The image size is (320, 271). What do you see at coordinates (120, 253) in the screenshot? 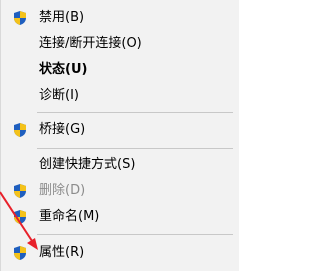
I see `menu-item-properties: 属性(R)` at bounding box center [120, 253].